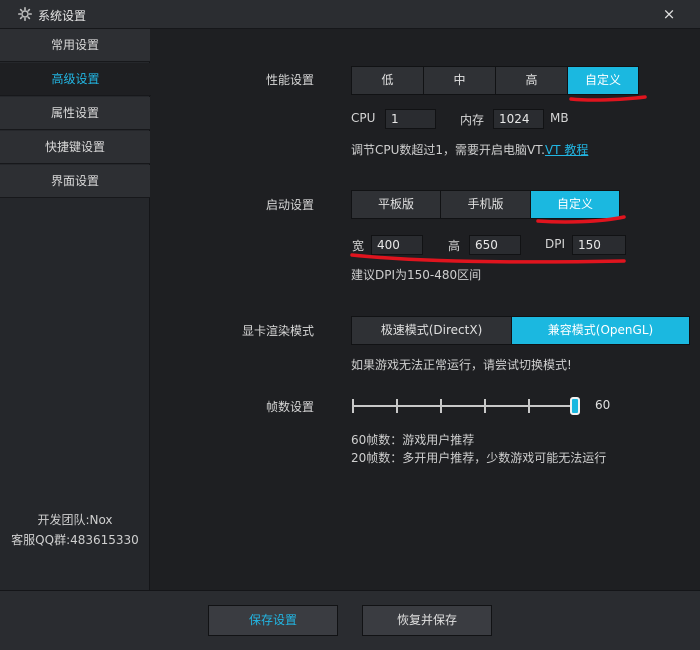 The image size is (700, 650). I want to click on restore-and-save-button: 恢复并保存, so click(427, 620).